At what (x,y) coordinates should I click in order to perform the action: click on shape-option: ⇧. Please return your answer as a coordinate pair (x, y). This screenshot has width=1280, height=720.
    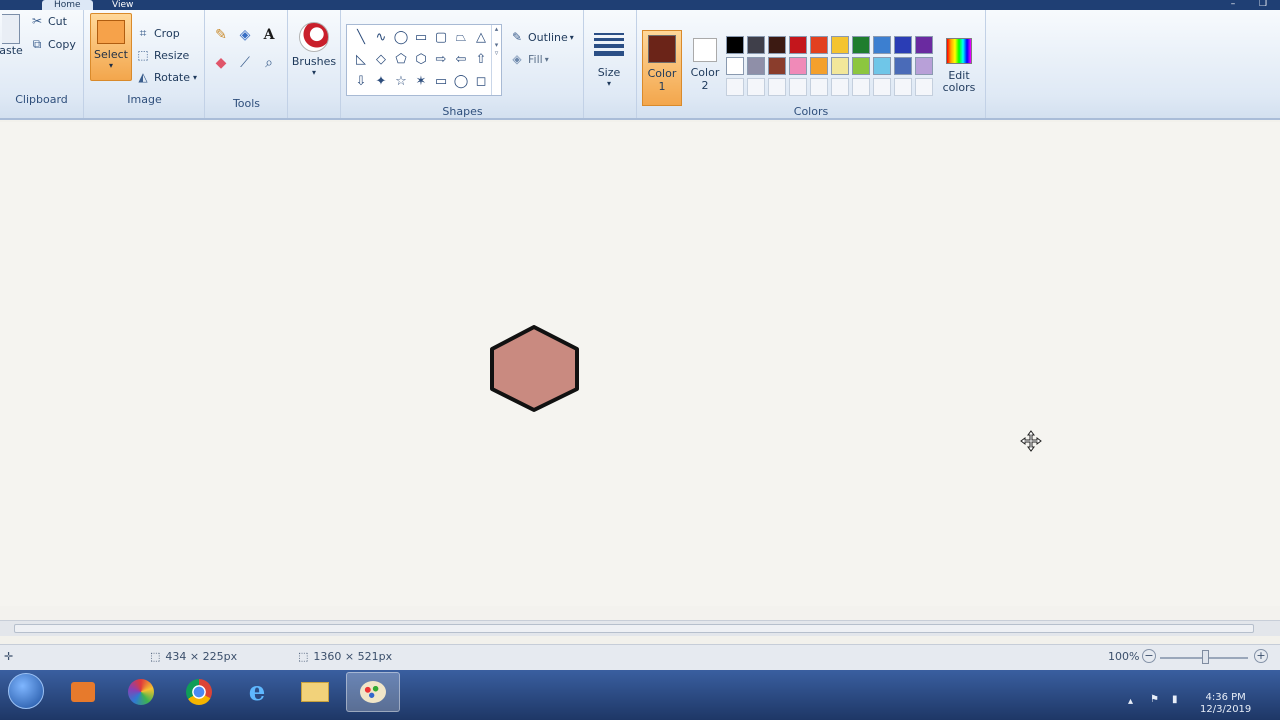
    Looking at the image, I should click on (481, 59).